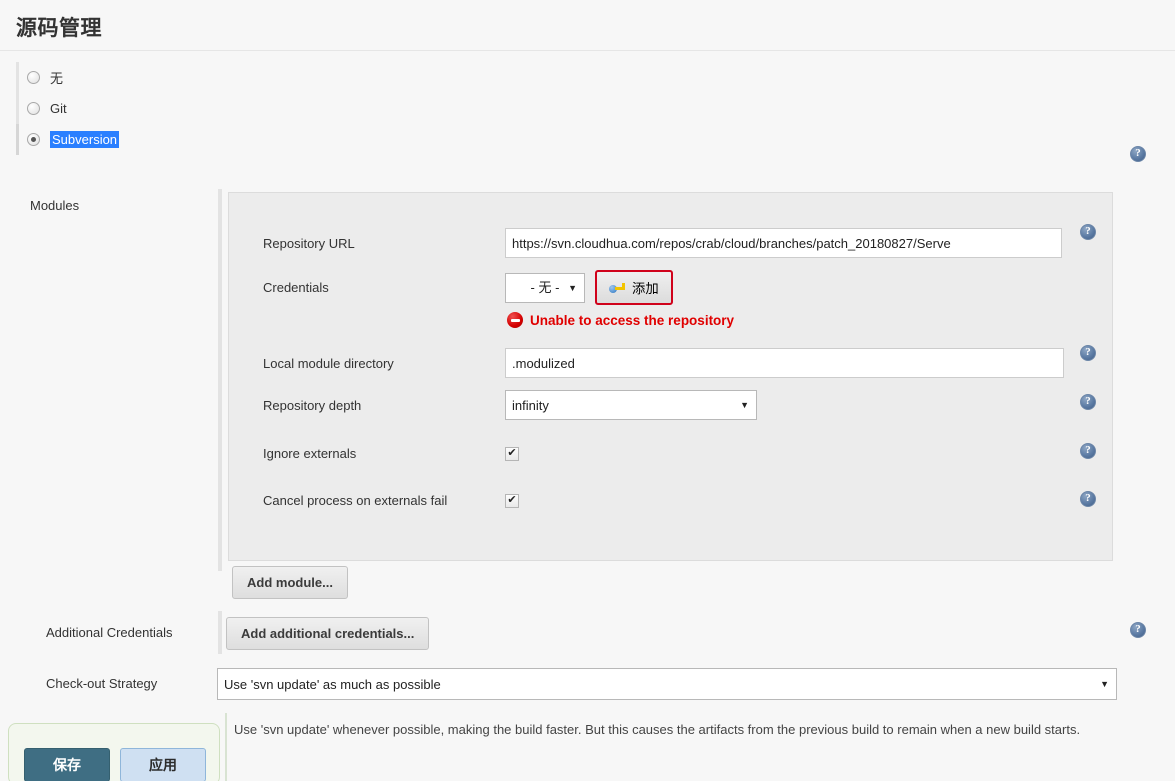 The height and width of the screenshot is (781, 1175). What do you see at coordinates (515, 320) in the screenshot?
I see `error-circle-icon` at bounding box center [515, 320].